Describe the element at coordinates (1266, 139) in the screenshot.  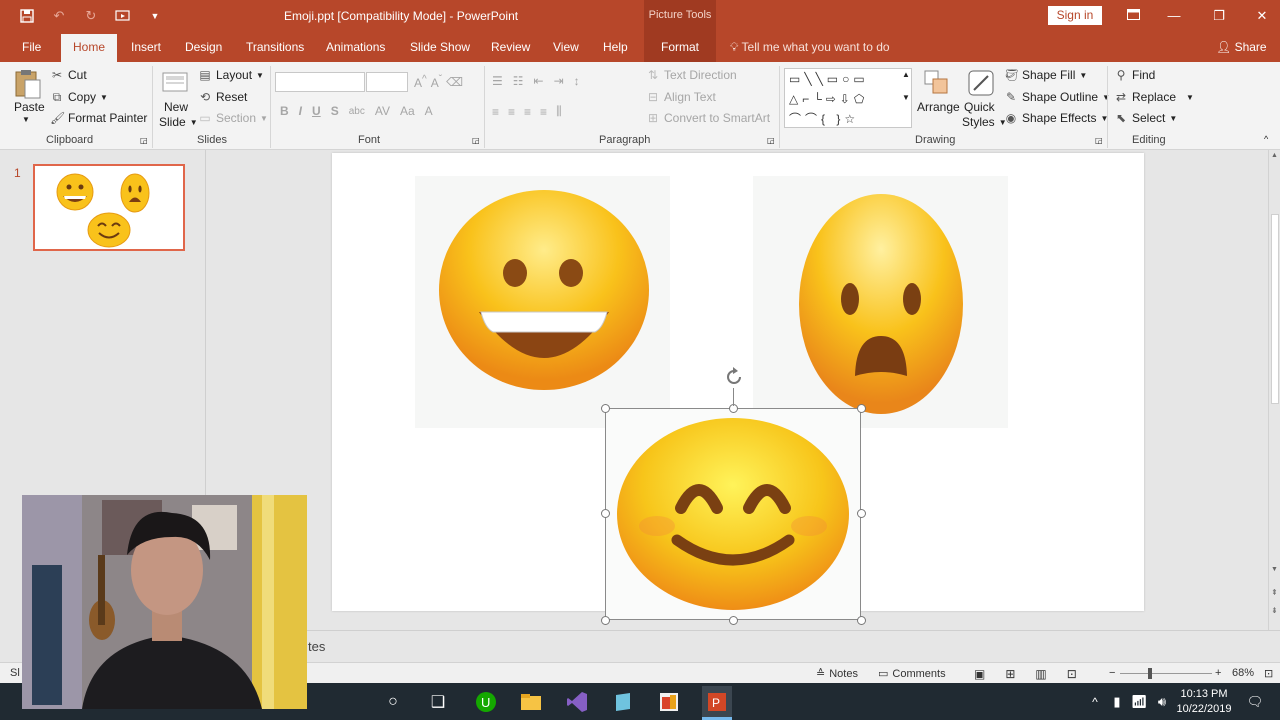
I see `collapse-ribbon-icon: ^` at that location.